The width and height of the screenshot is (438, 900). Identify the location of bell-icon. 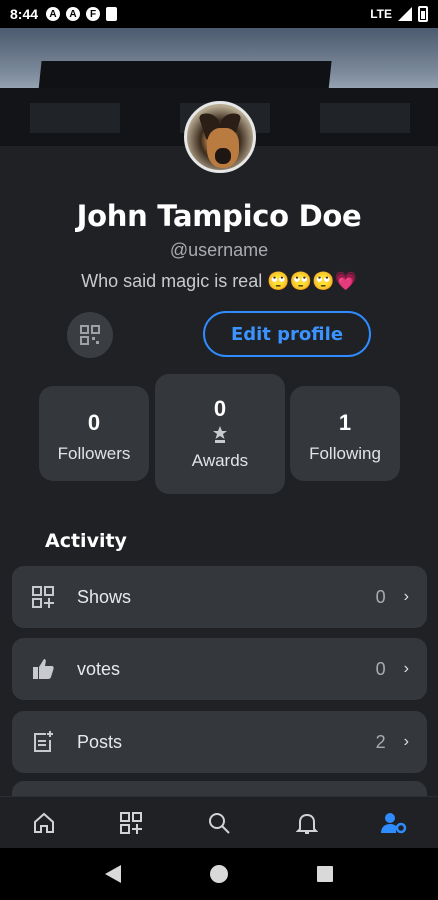
(306, 823).